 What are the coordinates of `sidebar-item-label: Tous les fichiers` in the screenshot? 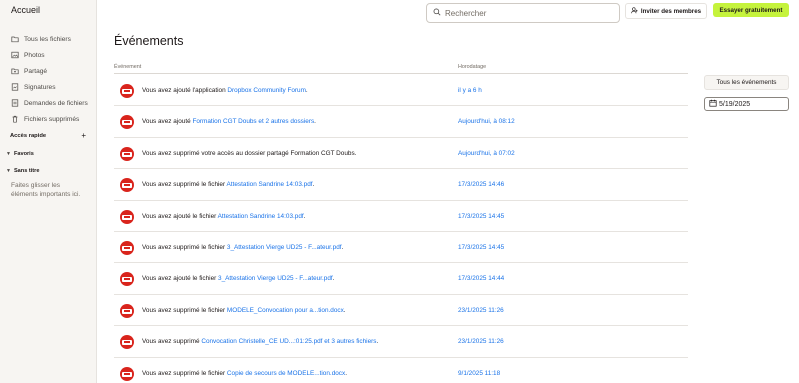 It's located at (47, 39).